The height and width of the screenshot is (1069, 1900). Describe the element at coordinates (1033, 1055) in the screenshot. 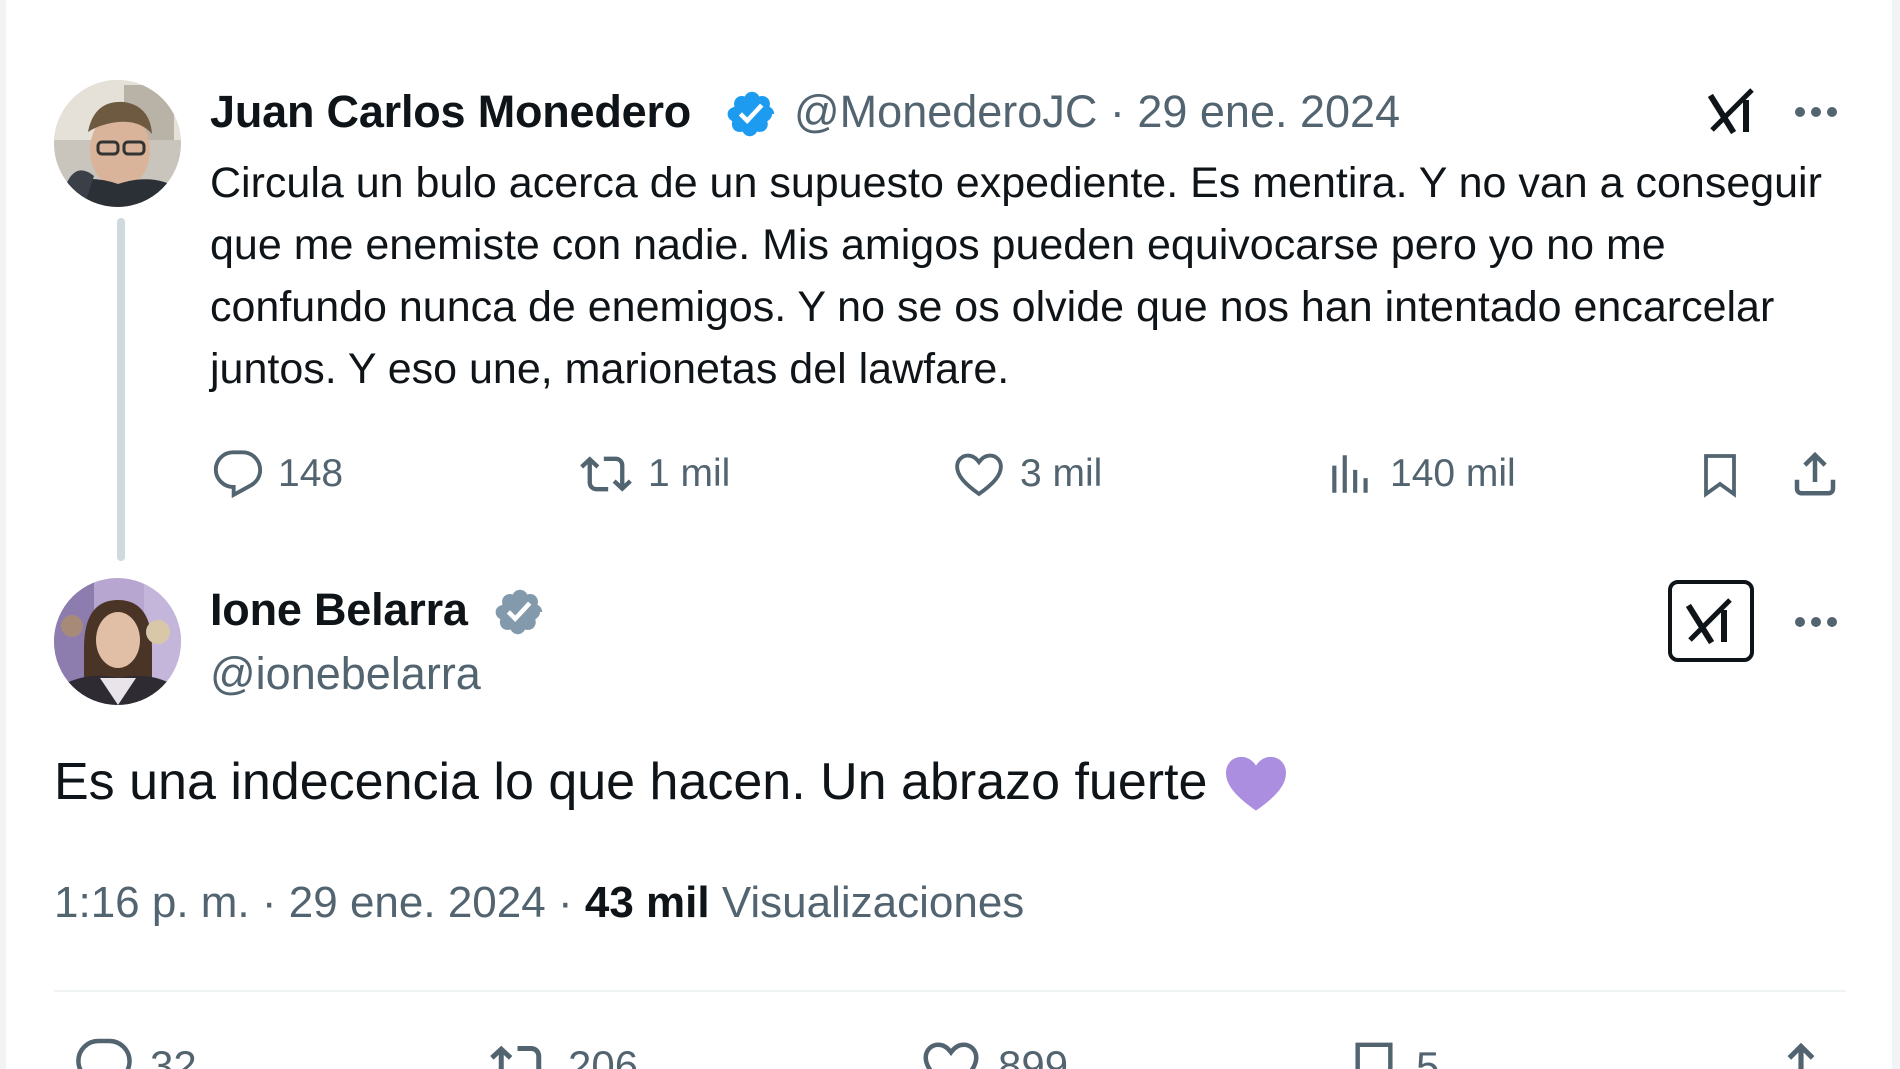

I see `tweet2-like-count: 899` at that location.